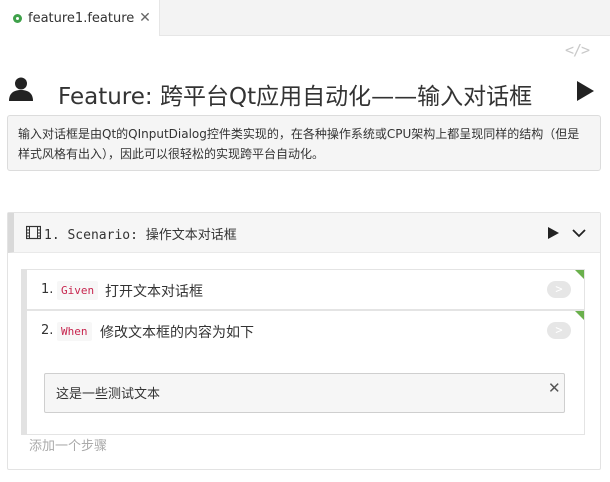  I want to click on tab-label: feature1.feature, so click(81, 18).